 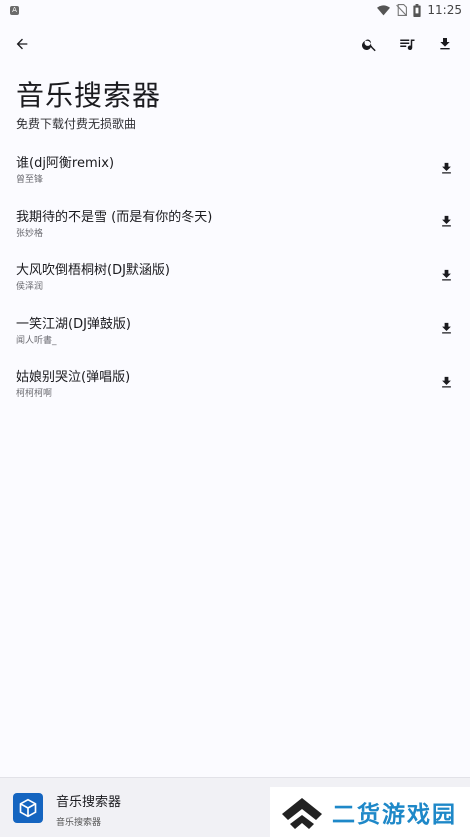 What do you see at coordinates (235, 223) in the screenshot?
I see `song-item: 我期待的不是雪 (而是有你的冬天) 张妙格` at bounding box center [235, 223].